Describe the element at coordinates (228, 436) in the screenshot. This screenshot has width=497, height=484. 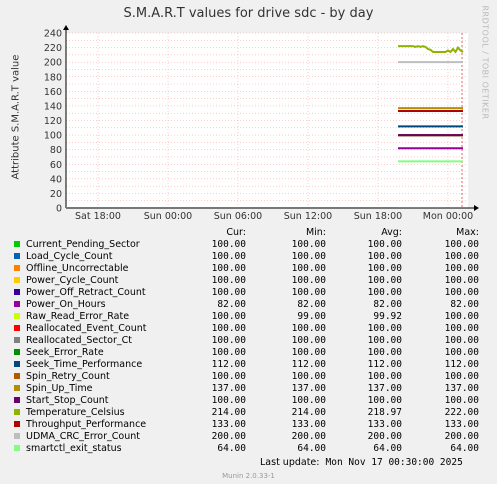
I see `legend-value-cur: 200.00` at that location.